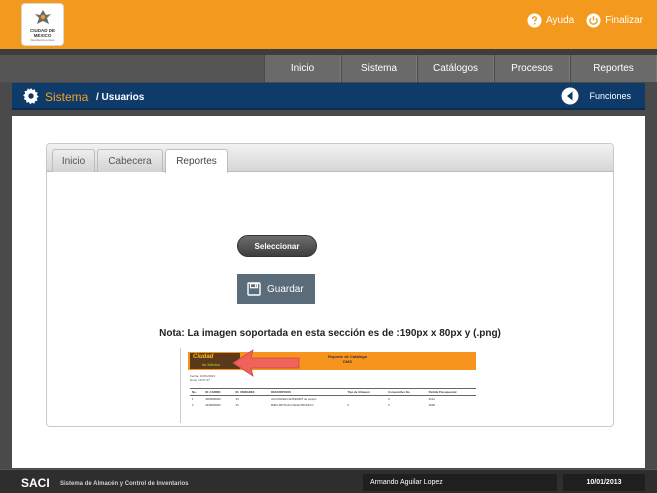 Image resolution: width=657 pixels, height=493 pixels. I want to click on preview-logo-text: Ciudad, so click(203, 357).